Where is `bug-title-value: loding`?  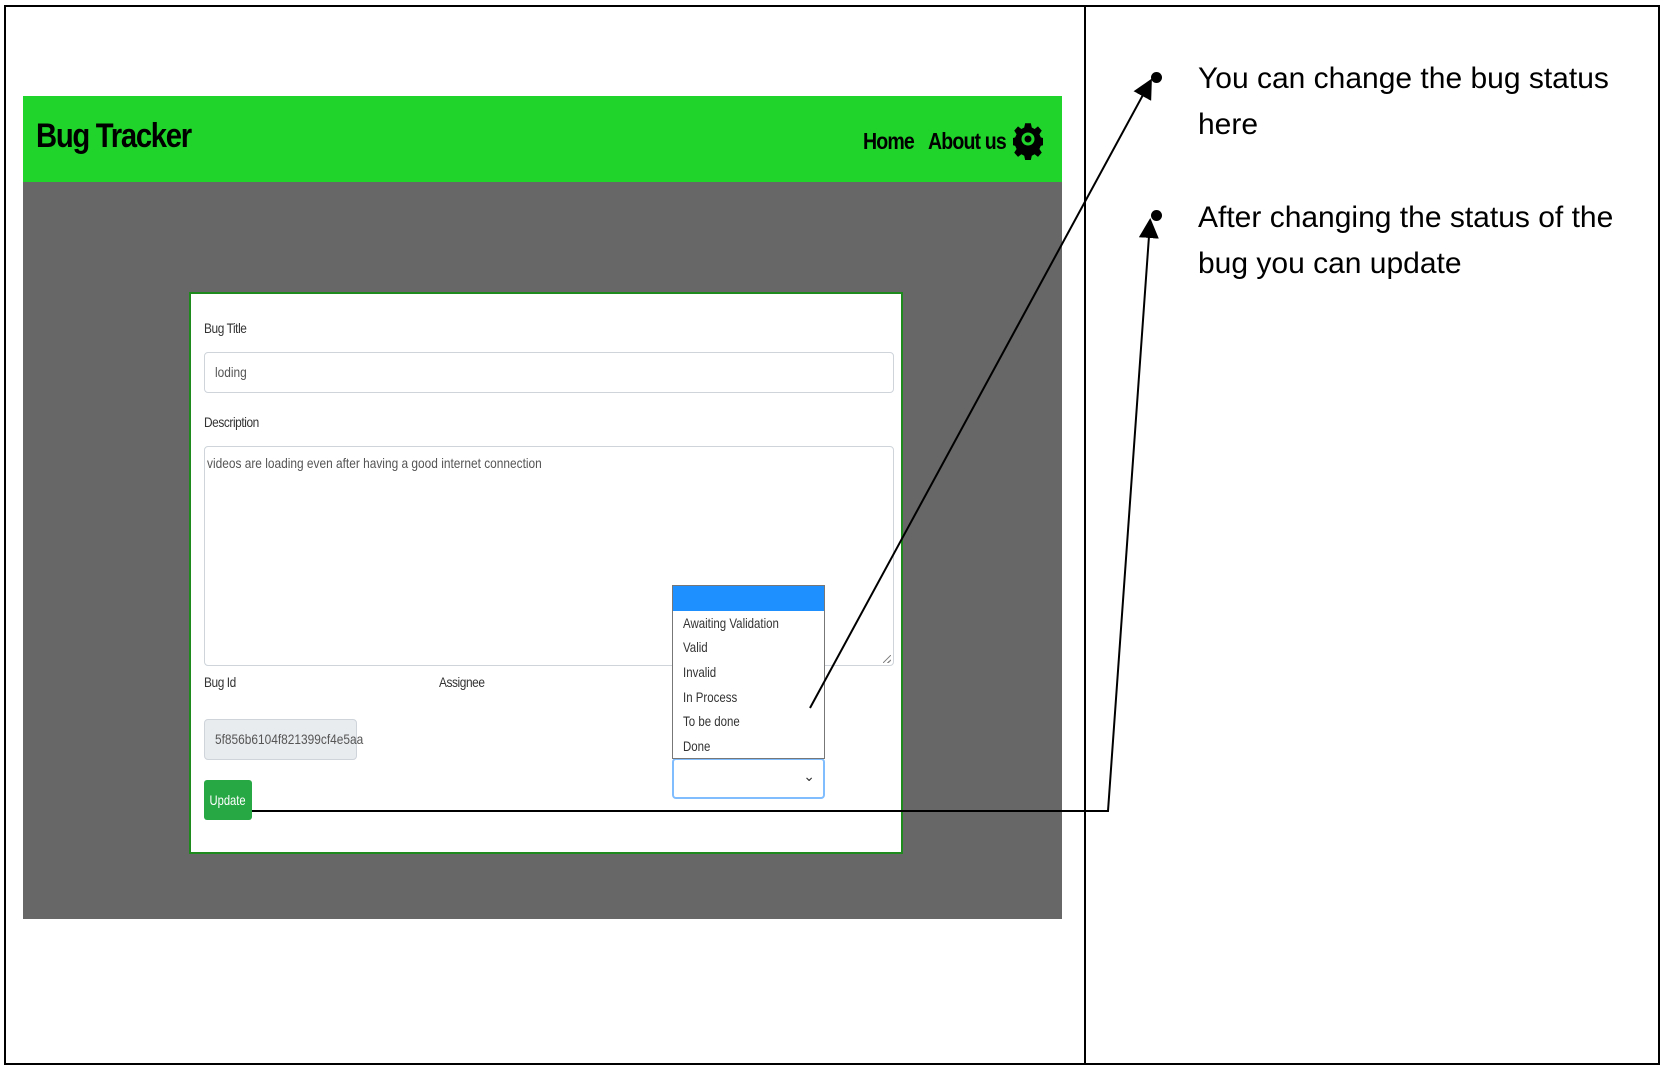
bug-title-value: loding is located at coordinates (231, 372).